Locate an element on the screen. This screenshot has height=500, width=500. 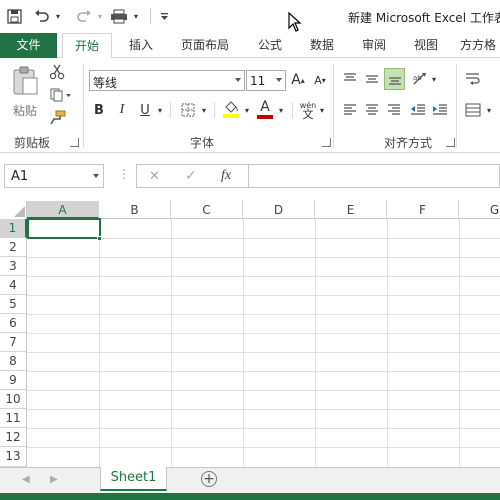
select-all-button is located at coordinates (13, 210).